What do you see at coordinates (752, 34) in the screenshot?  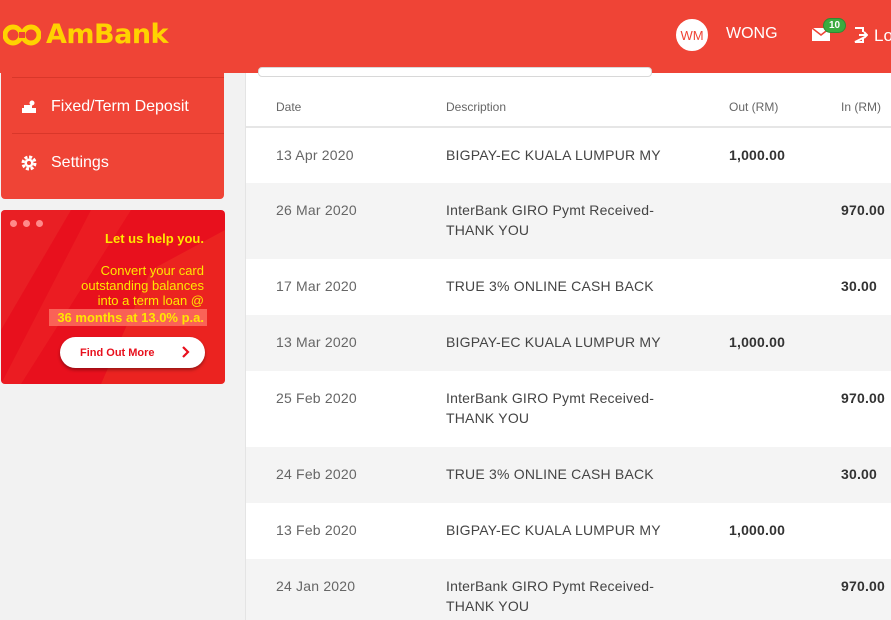 I see `username: WONG` at bounding box center [752, 34].